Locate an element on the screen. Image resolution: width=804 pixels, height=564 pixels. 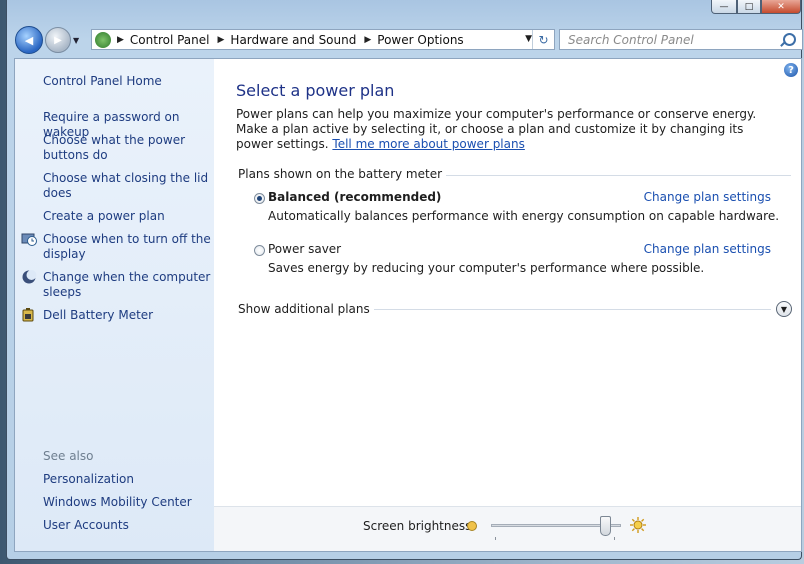
navigation-buttons: ◀ ▶ ▼ is located at coordinates (47, 40).